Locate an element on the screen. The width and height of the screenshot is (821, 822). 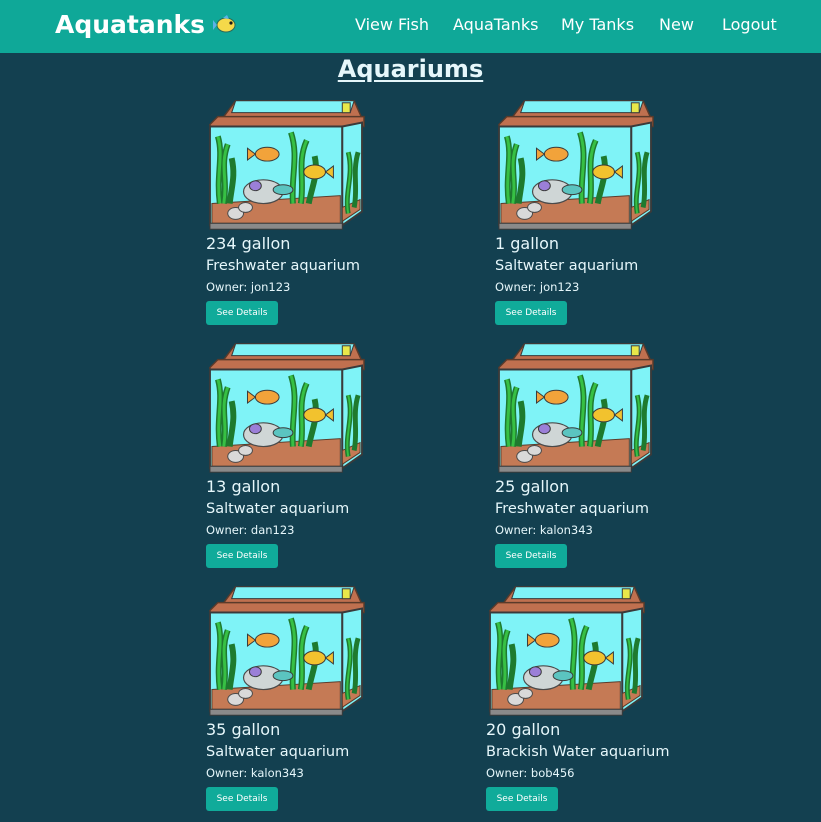
owner-name: dan123 is located at coordinates (272, 530).